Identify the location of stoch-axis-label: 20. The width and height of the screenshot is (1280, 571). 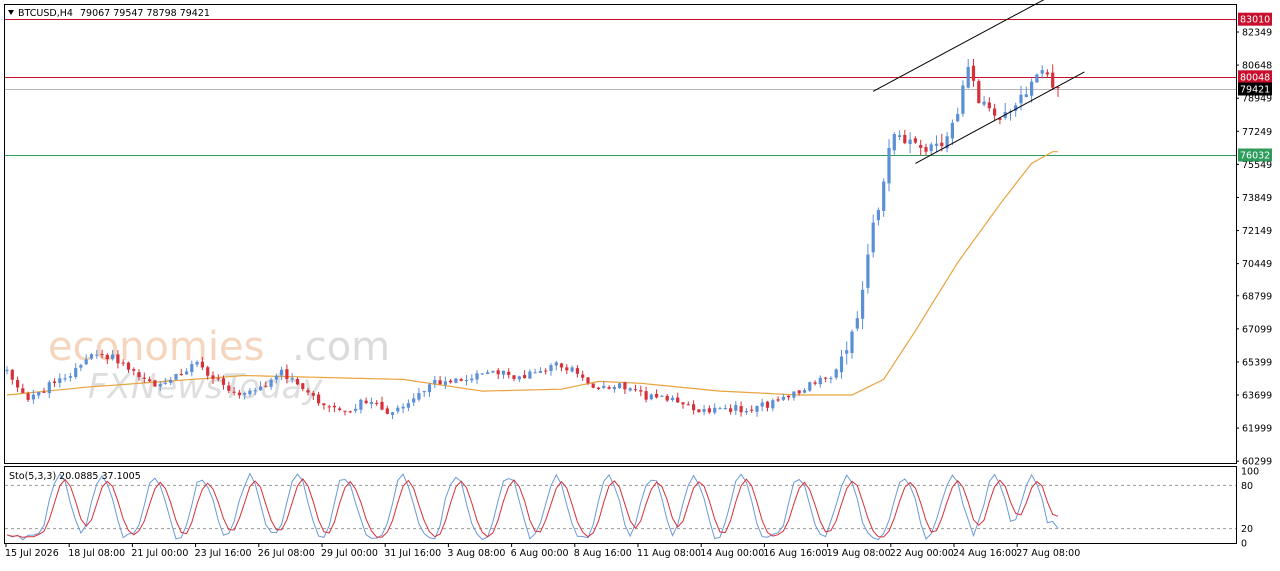
(1247, 529).